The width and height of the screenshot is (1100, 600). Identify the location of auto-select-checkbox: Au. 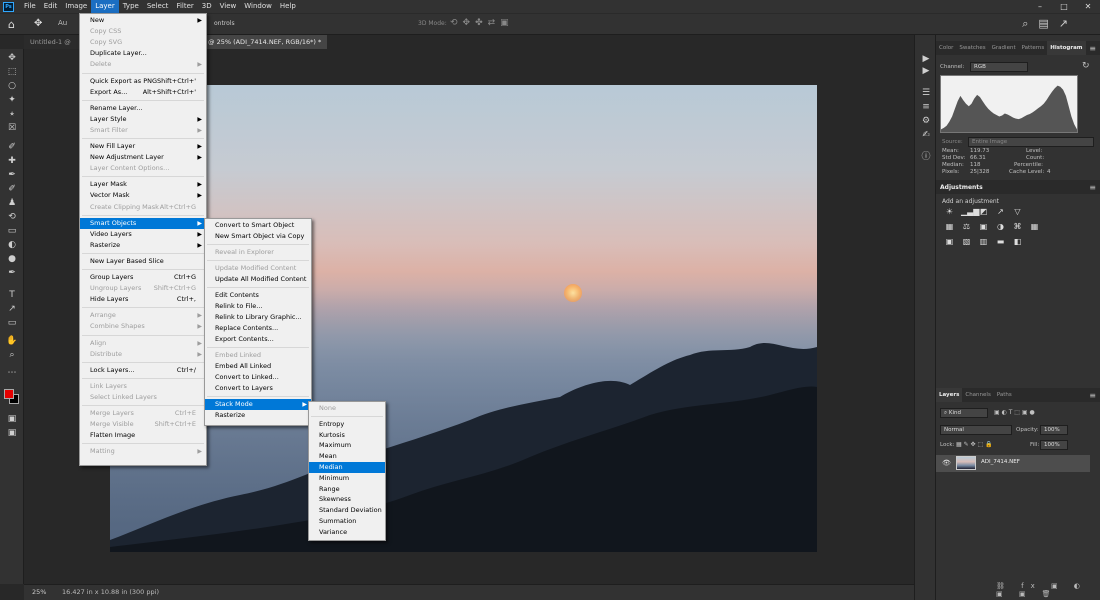
(62, 23).